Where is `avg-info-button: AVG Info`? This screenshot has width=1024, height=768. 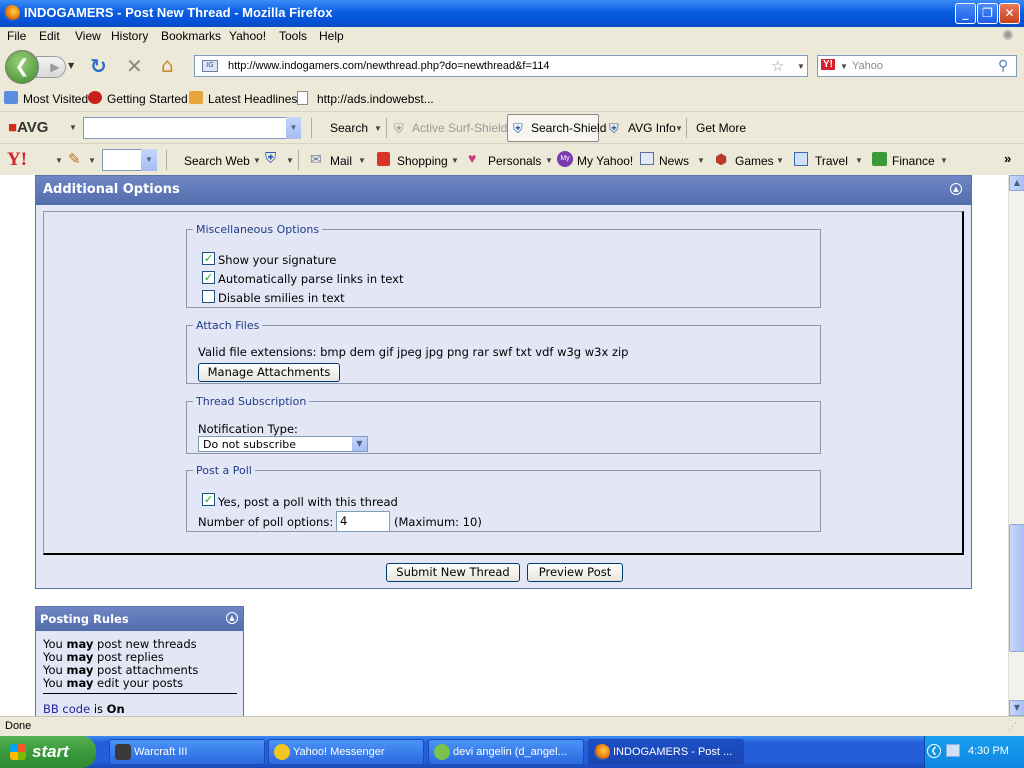 avg-info-button: AVG Info is located at coordinates (652, 128).